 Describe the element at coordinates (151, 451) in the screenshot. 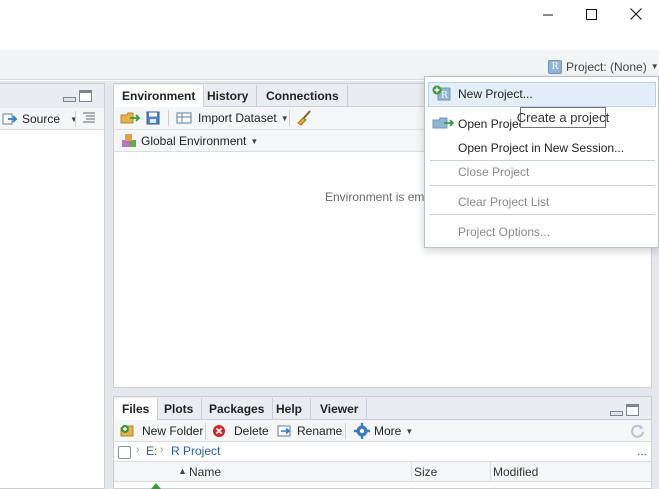

I see `breadcrumb-drive: E:` at that location.